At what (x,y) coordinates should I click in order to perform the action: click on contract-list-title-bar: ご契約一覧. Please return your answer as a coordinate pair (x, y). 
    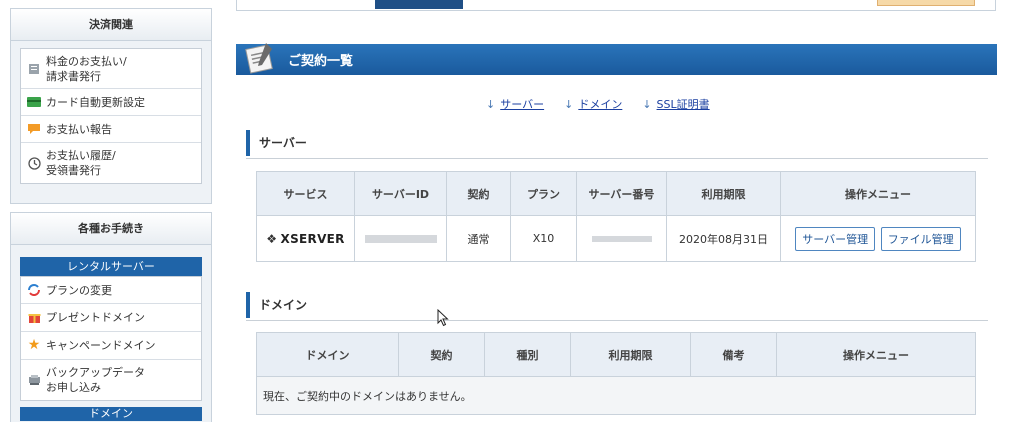
    Looking at the image, I should click on (616, 59).